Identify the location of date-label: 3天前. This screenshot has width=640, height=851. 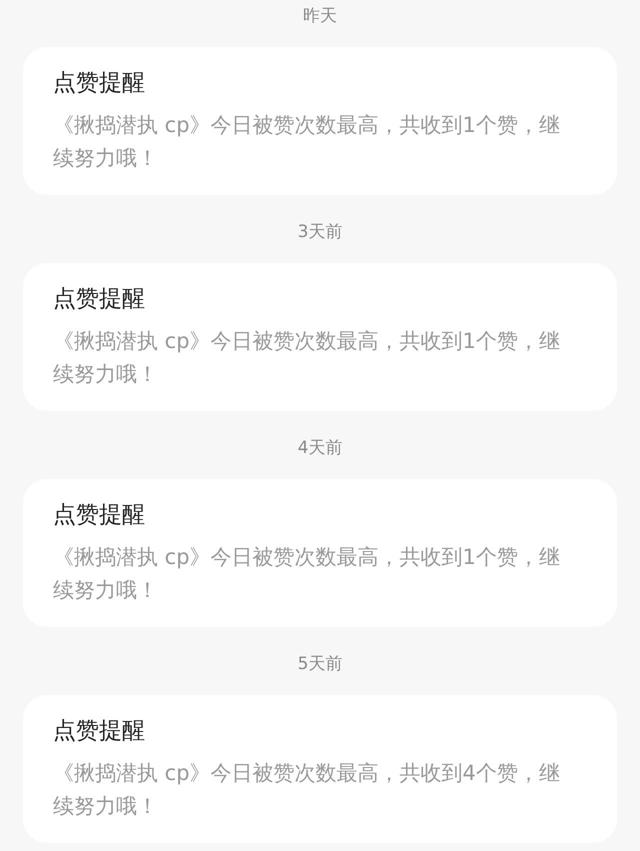
(320, 232).